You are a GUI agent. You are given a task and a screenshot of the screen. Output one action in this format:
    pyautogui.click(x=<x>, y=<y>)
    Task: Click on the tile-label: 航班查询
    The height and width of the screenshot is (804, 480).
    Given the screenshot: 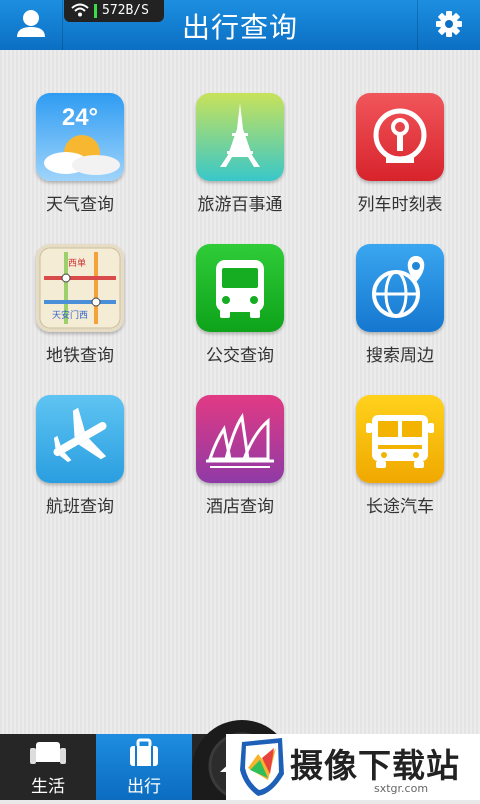 What is the action you would take?
    pyautogui.click(x=80, y=507)
    